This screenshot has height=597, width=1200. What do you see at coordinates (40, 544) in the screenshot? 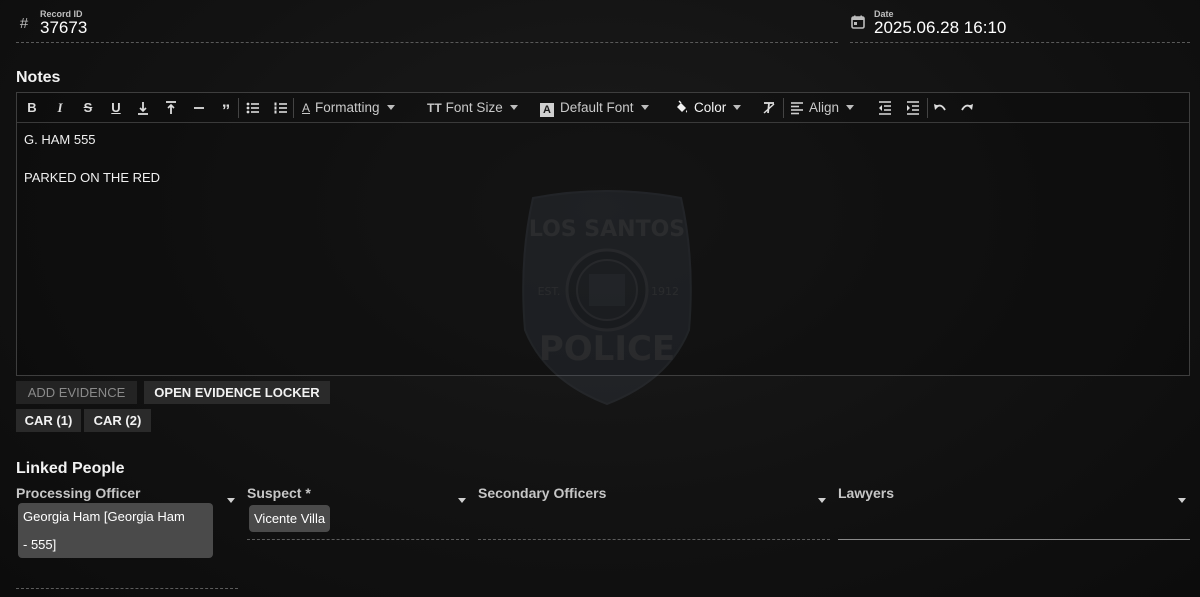
I see `chip-text-line: - 555]` at bounding box center [40, 544].